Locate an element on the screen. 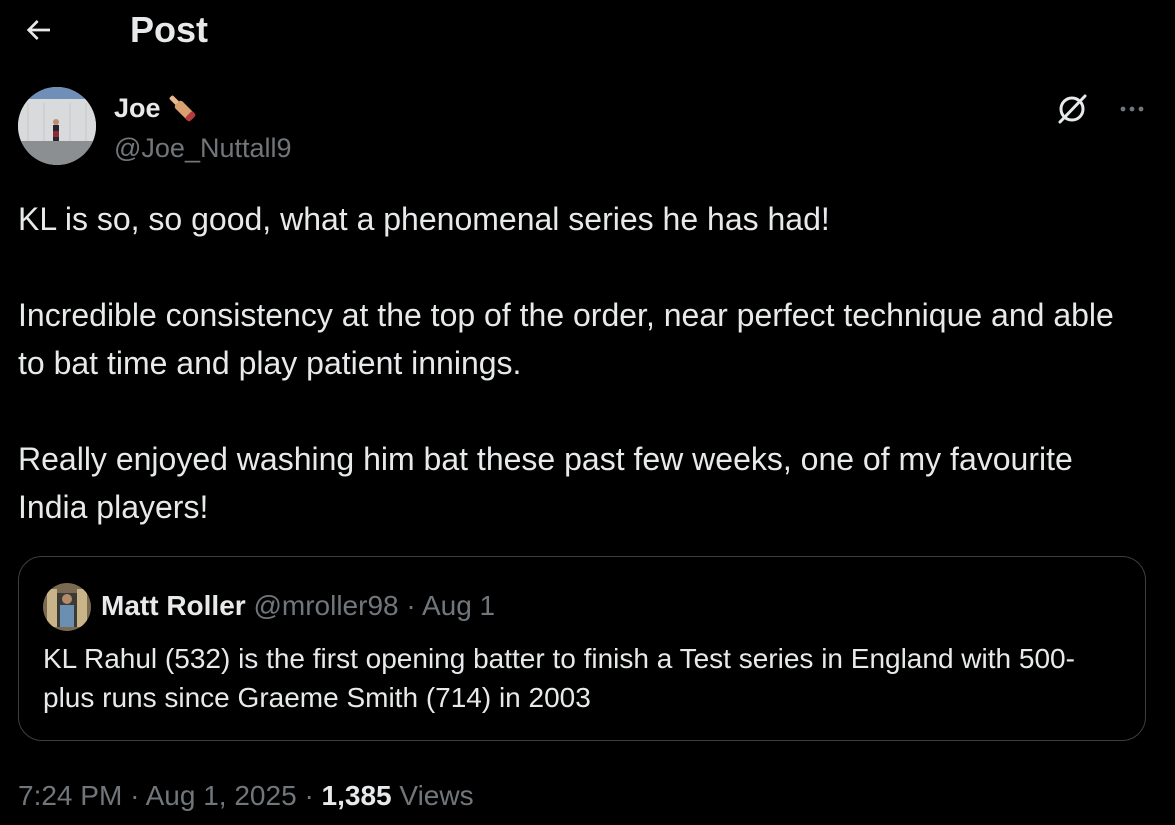 Image resolution: width=1175 pixels, height=825 pixels. grok-button is located at coordinates (1072, 109).